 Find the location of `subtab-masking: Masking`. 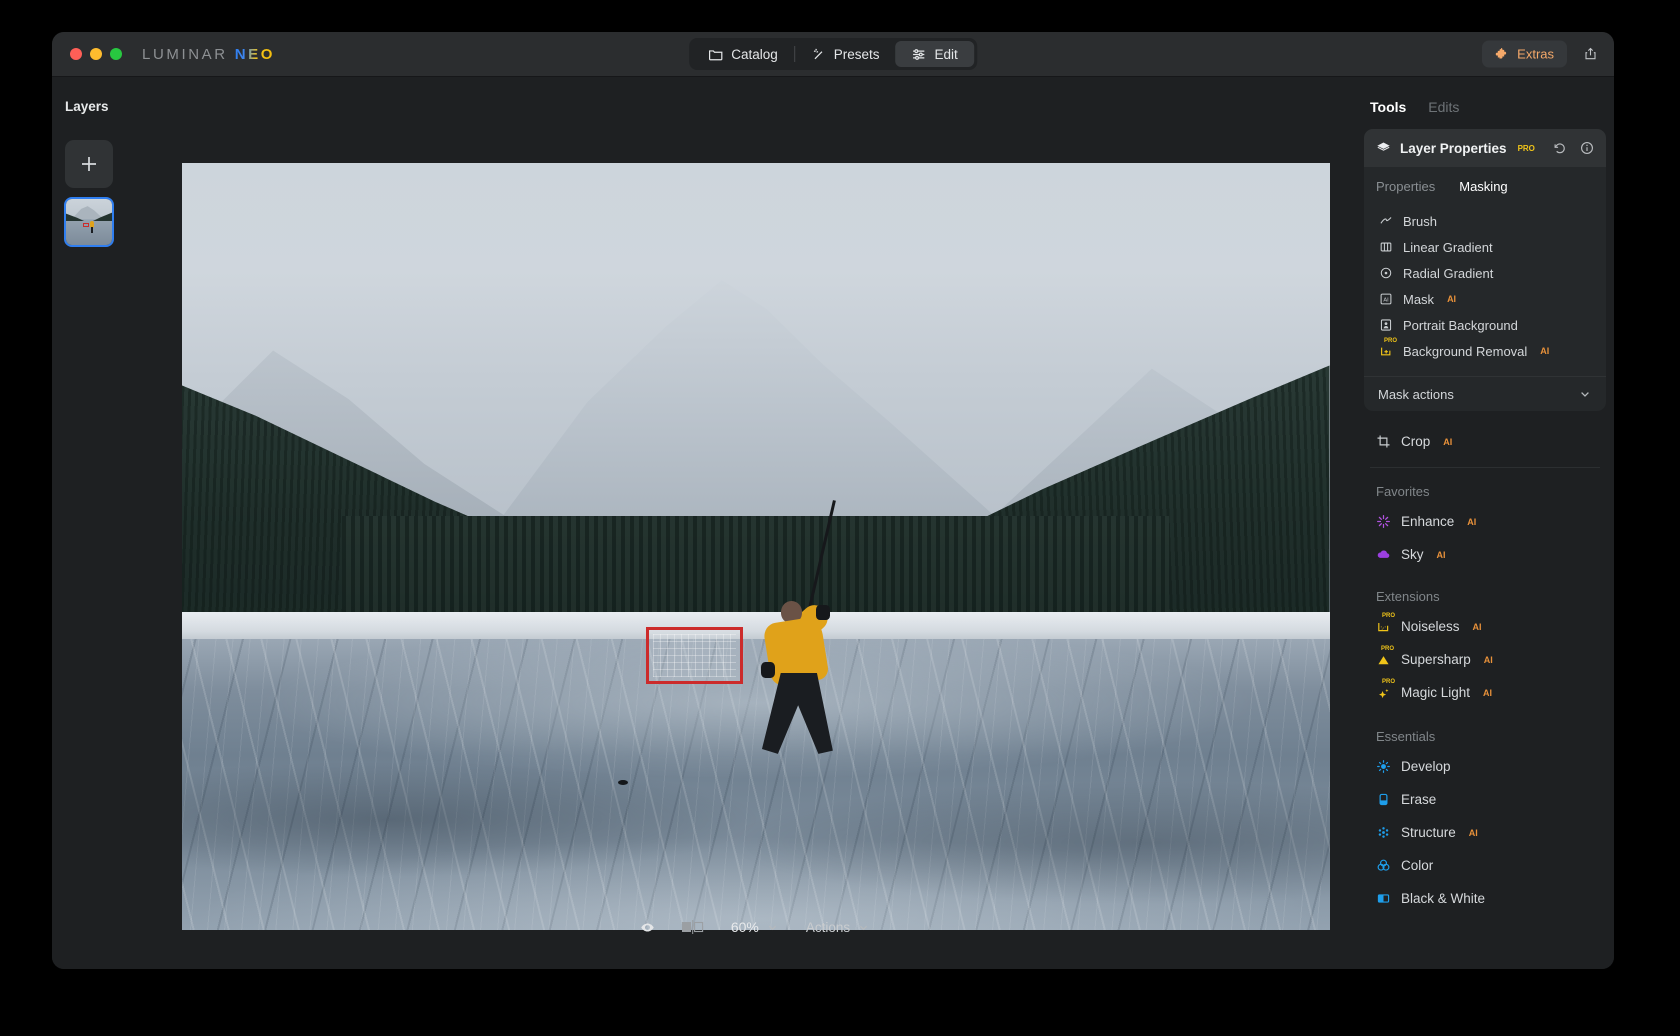

subtab-masking: Masking is located at coordinates (1483, 186).